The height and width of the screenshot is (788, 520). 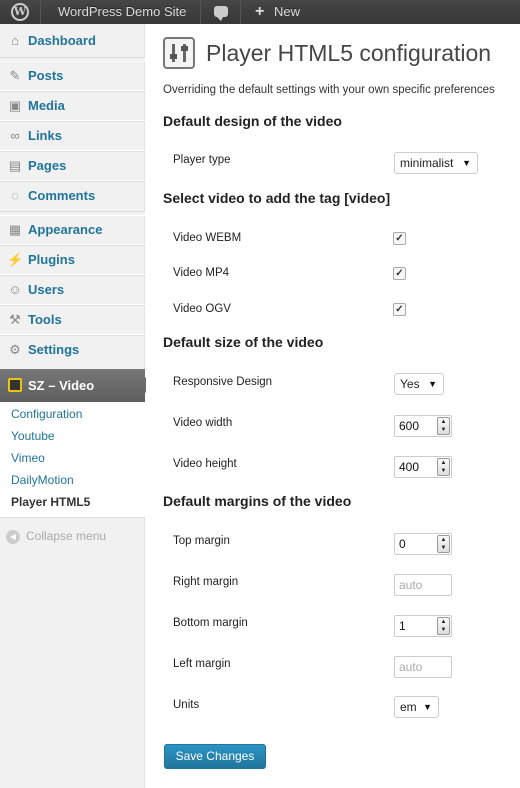 I want to click on sidebar-item-label: Users, so click(x=46, y=289).